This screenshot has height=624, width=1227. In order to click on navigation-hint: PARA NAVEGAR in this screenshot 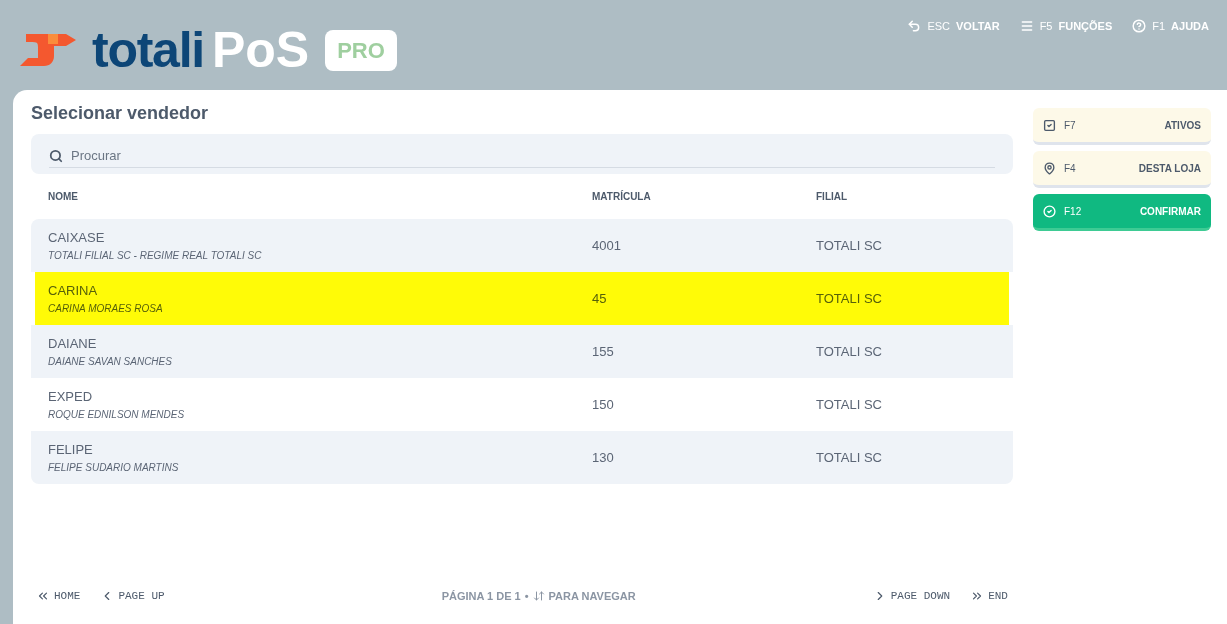, I will do `click(592, 596)`.